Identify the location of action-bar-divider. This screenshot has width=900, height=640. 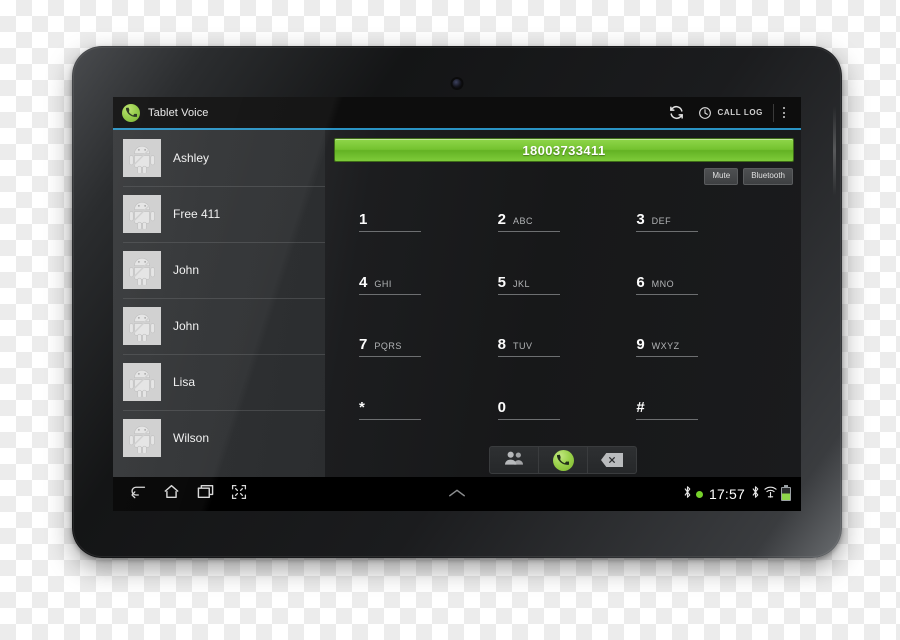
(773, 112).